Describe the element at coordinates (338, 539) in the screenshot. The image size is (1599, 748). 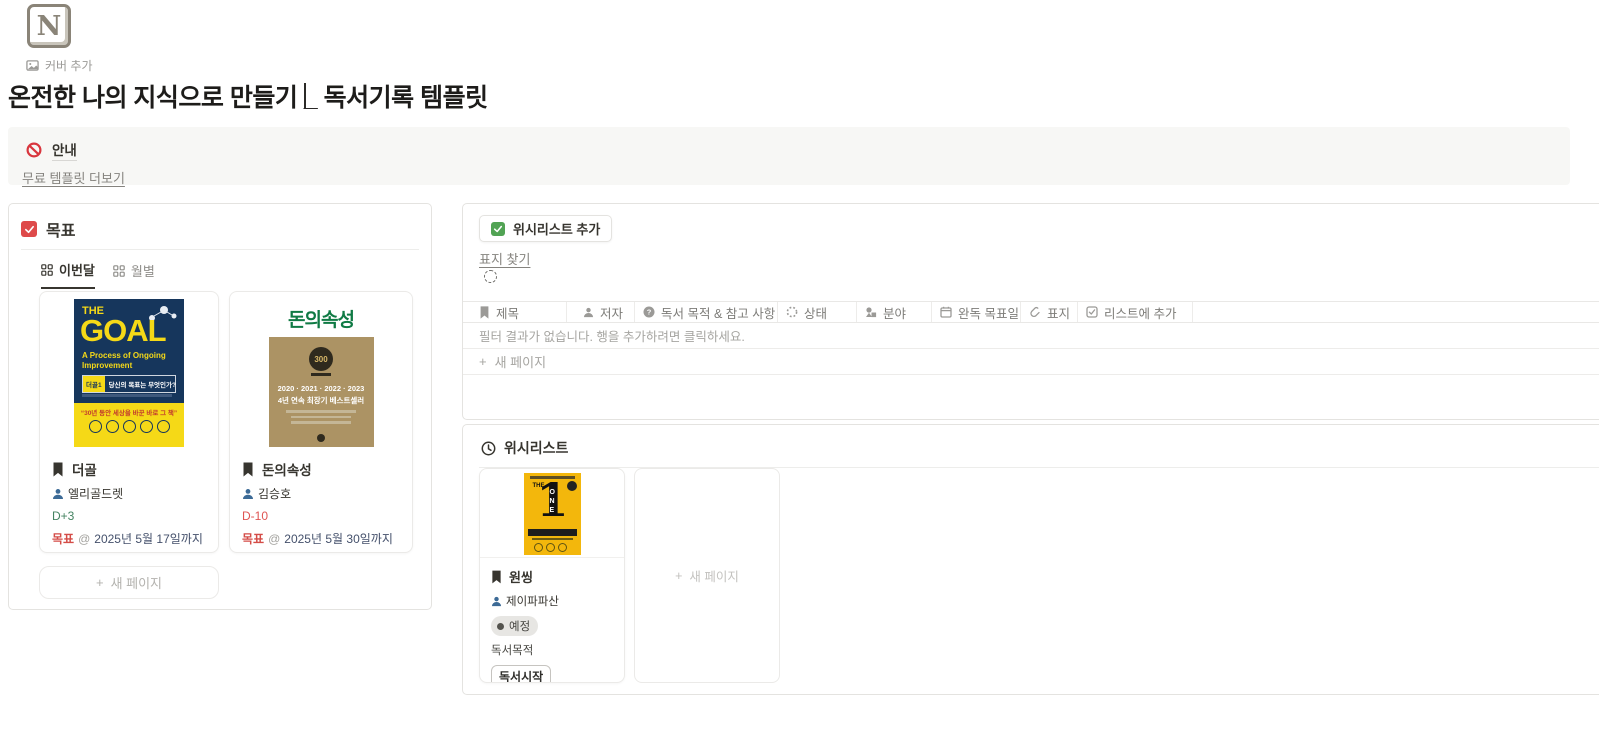
I see `goal-date: 2025년 5월 30일까지` at that location.